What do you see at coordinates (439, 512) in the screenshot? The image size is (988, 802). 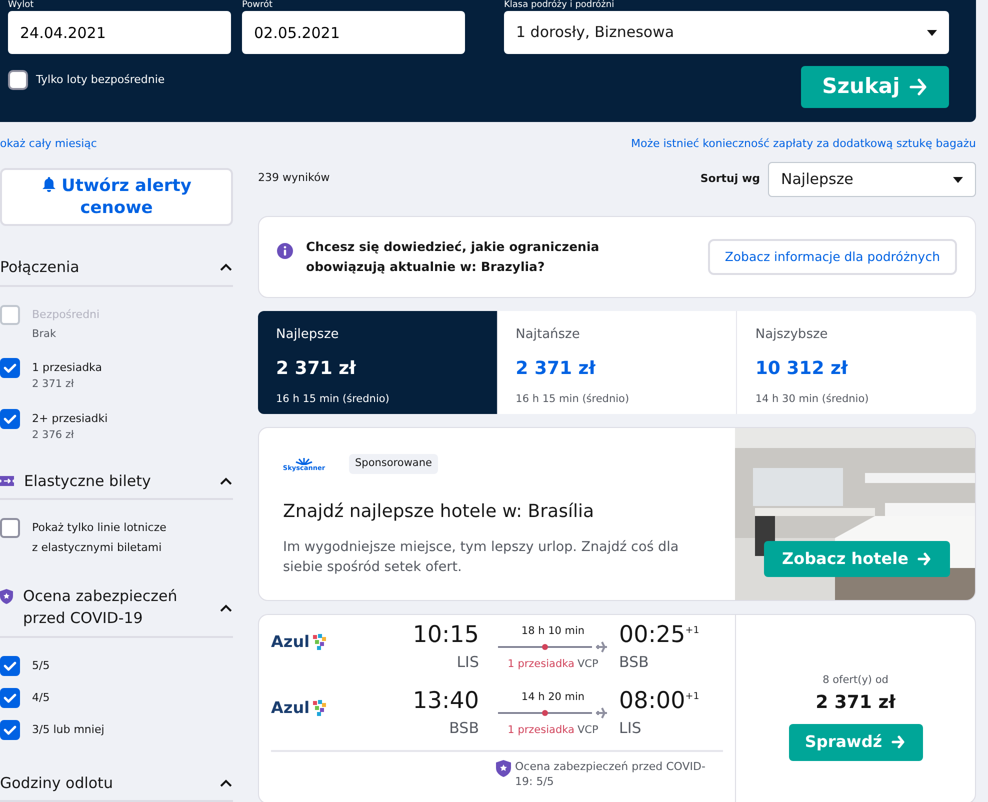 I see `ad-title: Znajdź najlepsze hotele w: Brasília` at bounding box center [439, 512].